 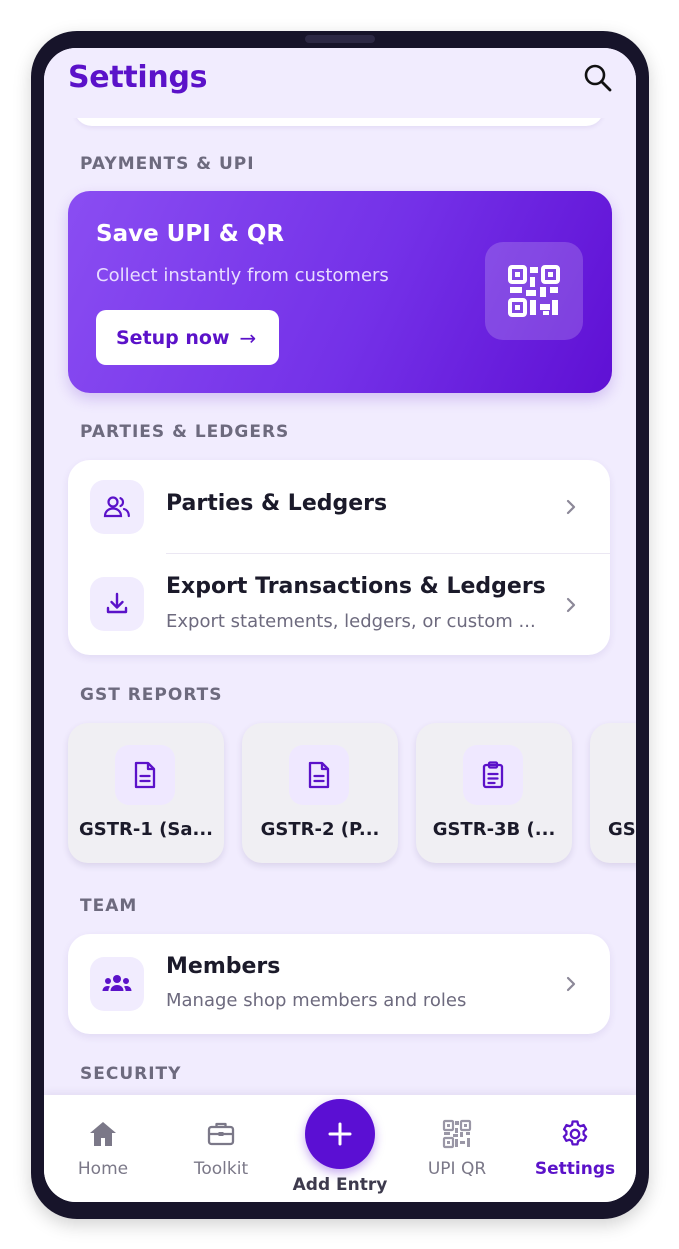 I want to click on qr-icon, so click(x=457, y=1134).